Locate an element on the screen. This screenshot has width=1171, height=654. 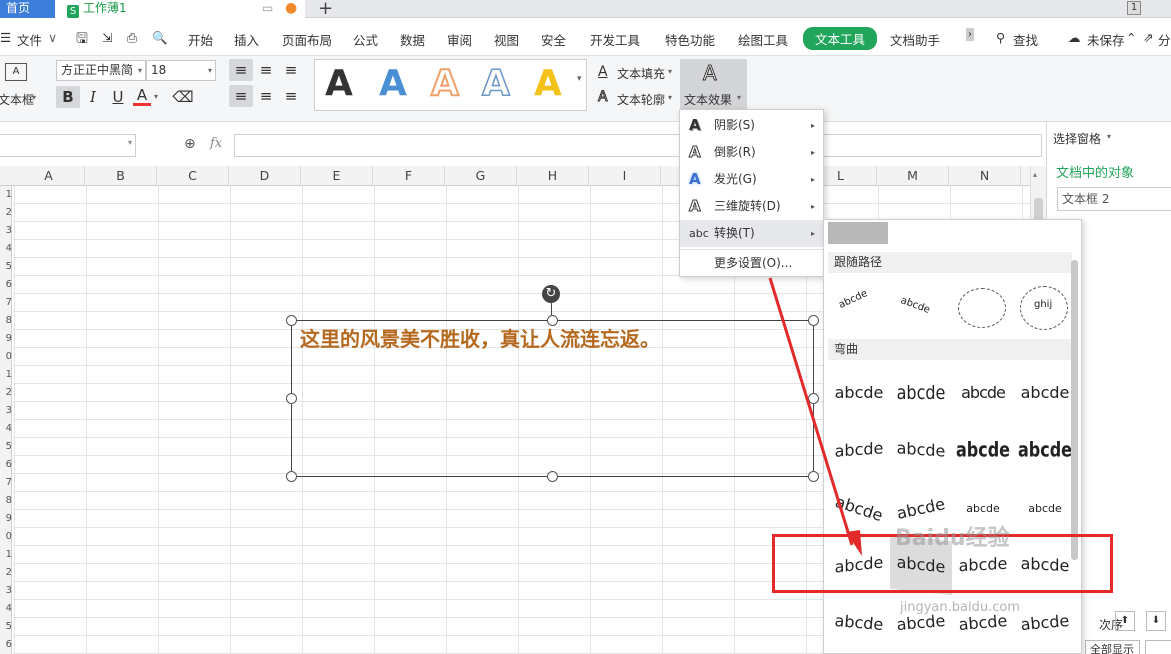
resize-handle-w is located at coordinates (291, 398).